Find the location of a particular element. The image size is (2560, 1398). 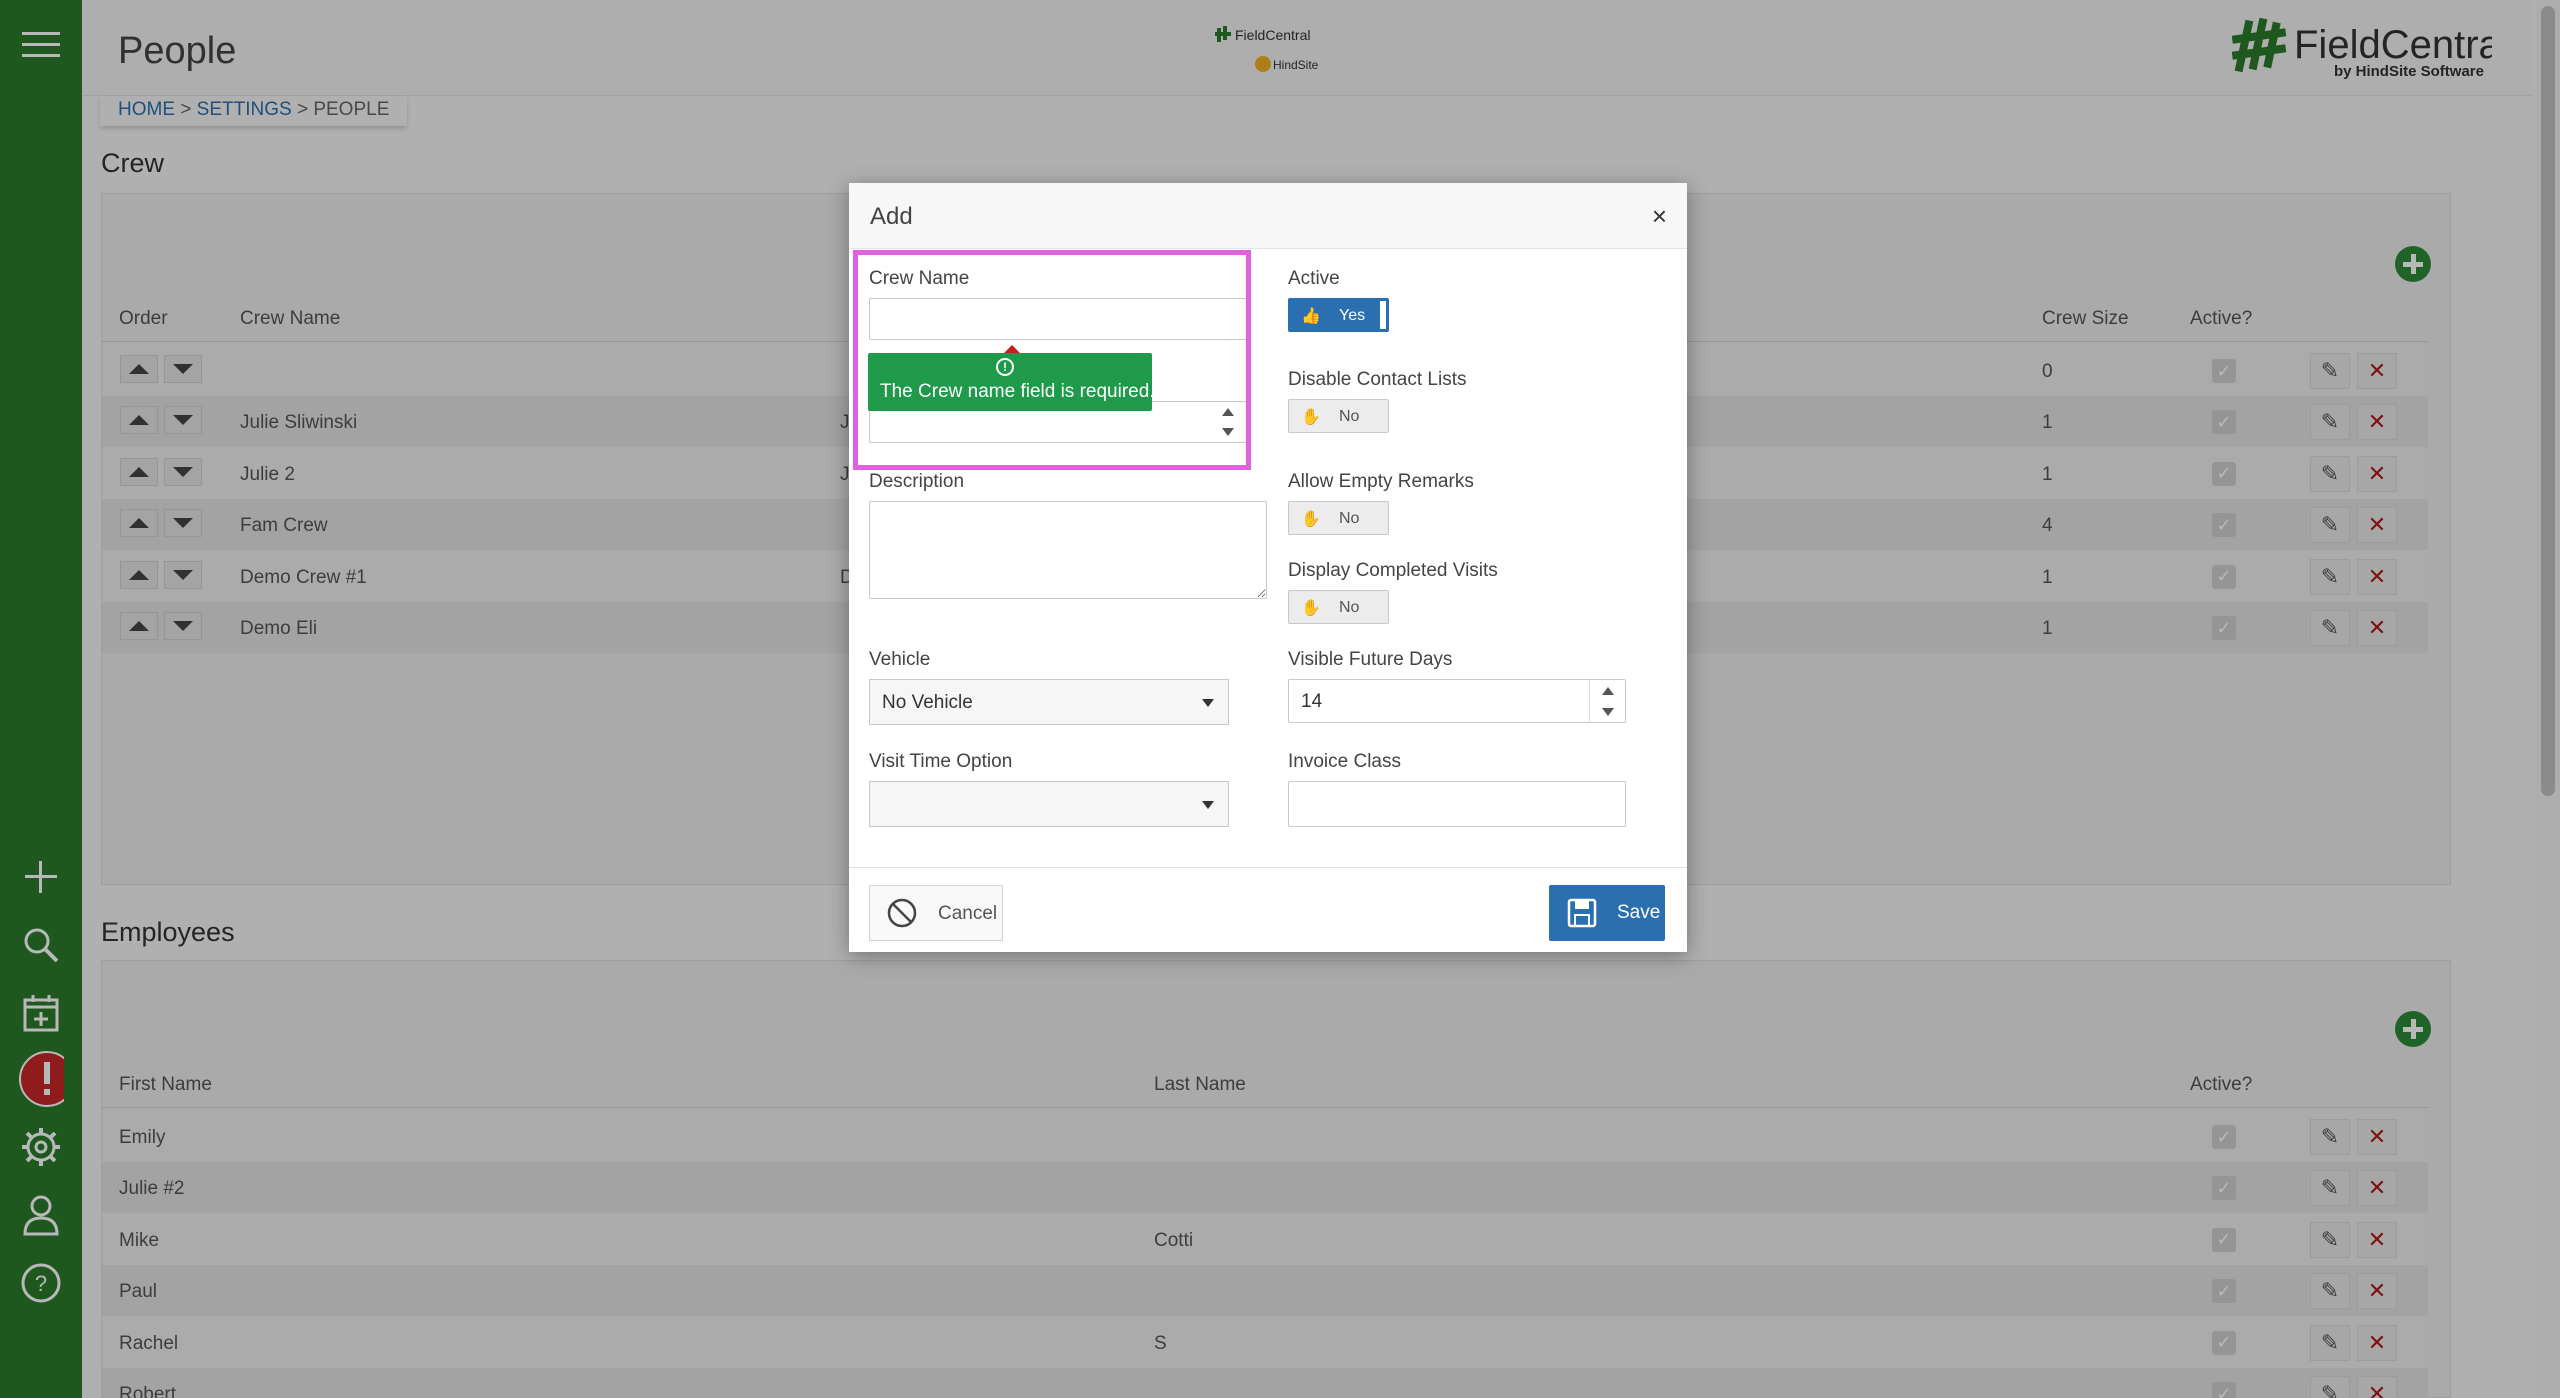

number-spinner is located at coordinates (1607, 701).